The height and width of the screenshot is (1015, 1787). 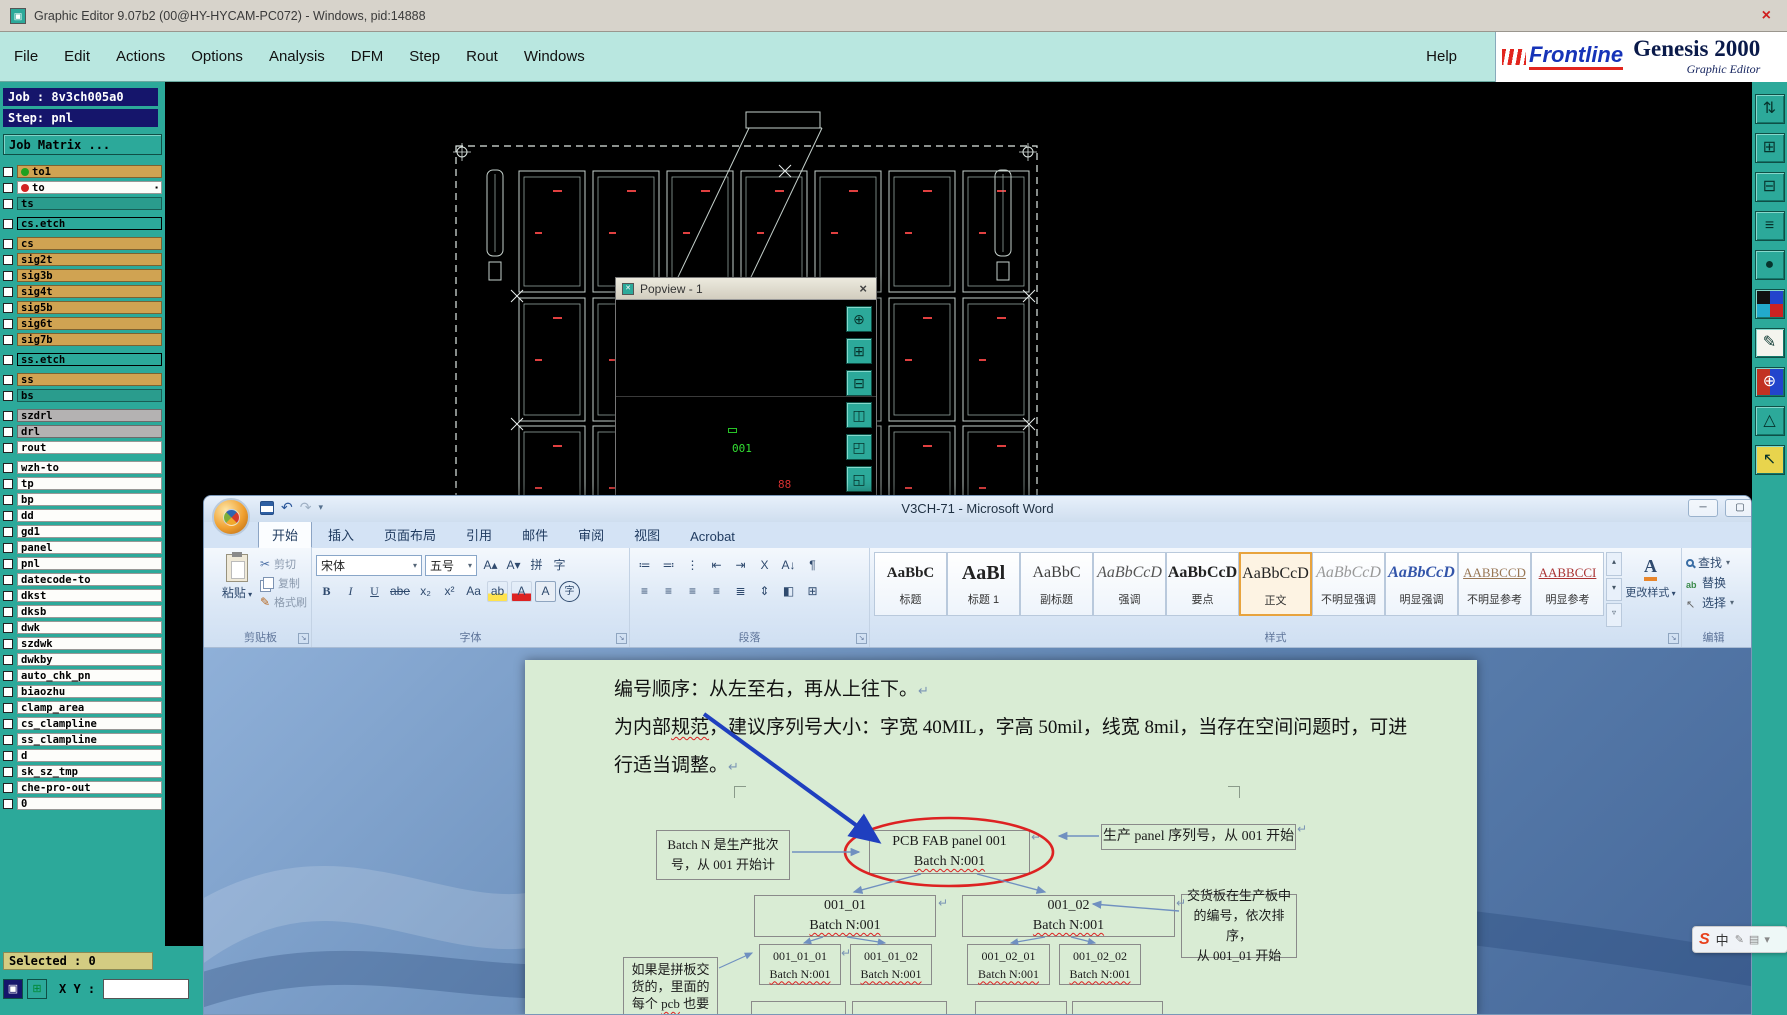 I want to click on menu-item: Options, so click(x=217, y=56).